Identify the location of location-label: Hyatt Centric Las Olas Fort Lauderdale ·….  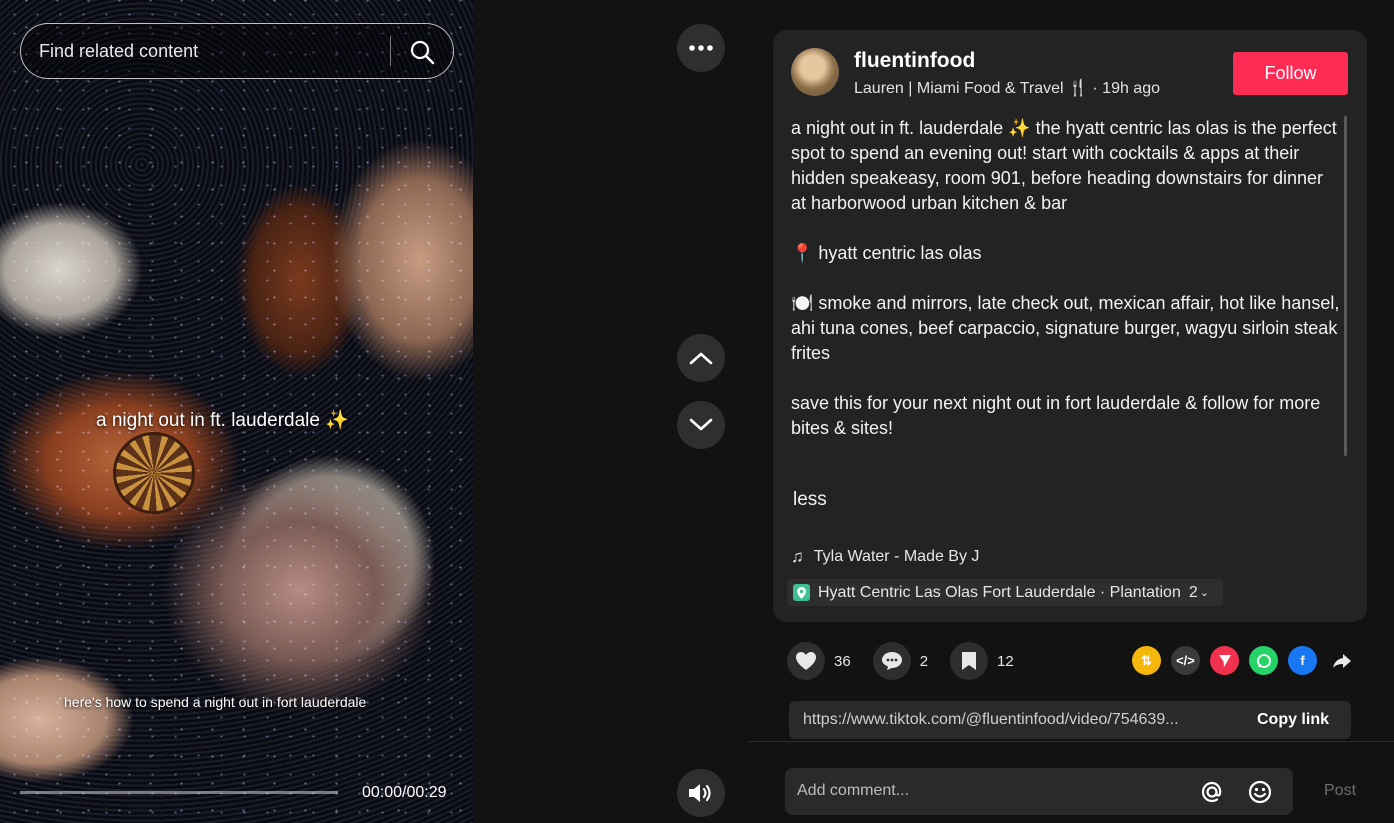
(999, 592).